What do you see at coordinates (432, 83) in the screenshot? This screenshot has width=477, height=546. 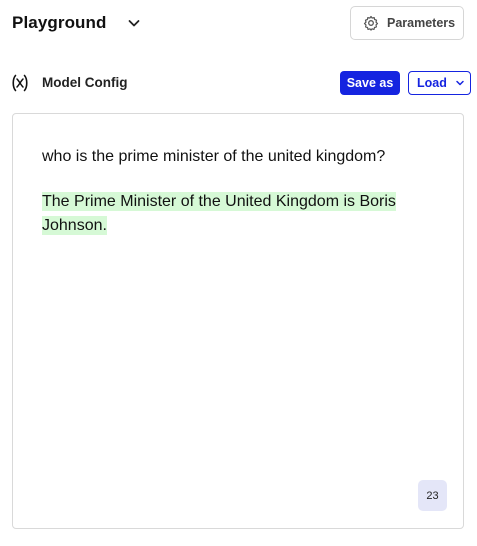 I see `load-label: Load` at bounding box center [432, 83].